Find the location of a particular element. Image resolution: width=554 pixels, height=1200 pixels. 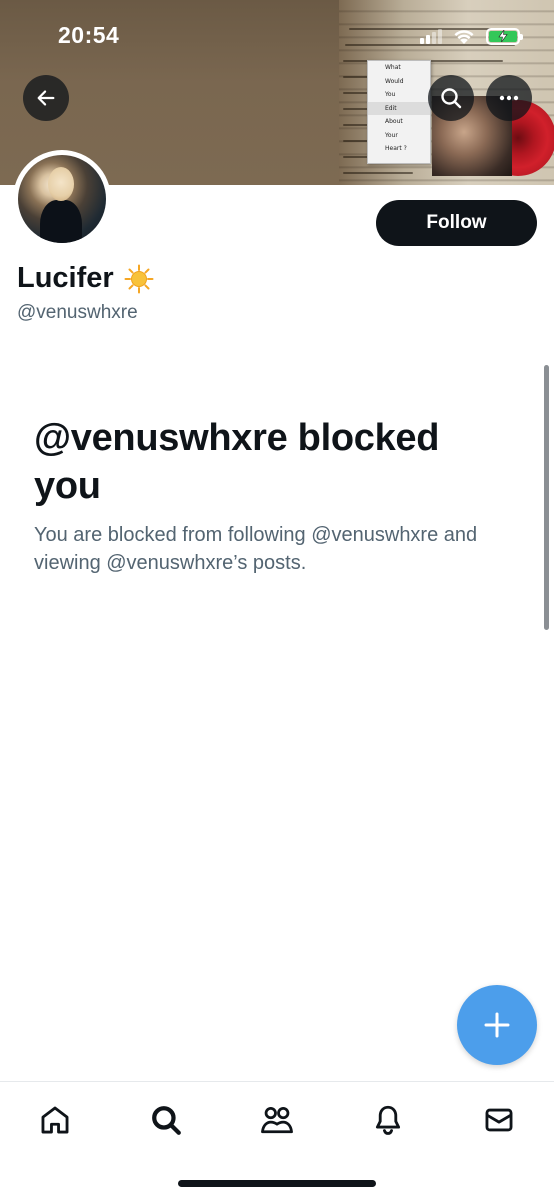

battery-icon is located at coordinates (504, 36).